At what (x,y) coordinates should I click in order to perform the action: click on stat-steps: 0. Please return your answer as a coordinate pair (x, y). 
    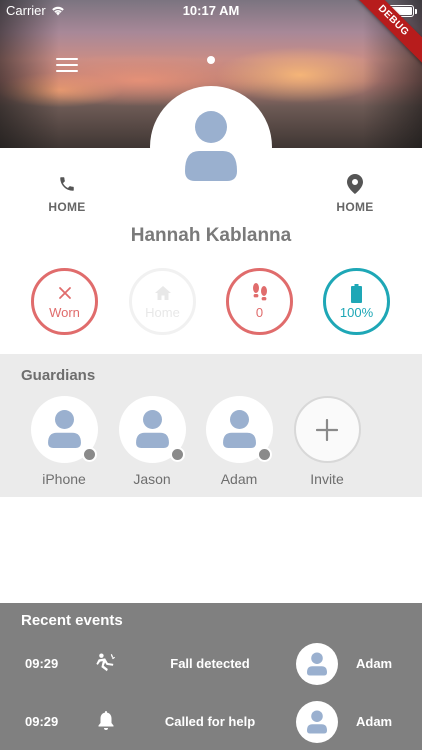
    Looking at the image, I should click on (259, 301).